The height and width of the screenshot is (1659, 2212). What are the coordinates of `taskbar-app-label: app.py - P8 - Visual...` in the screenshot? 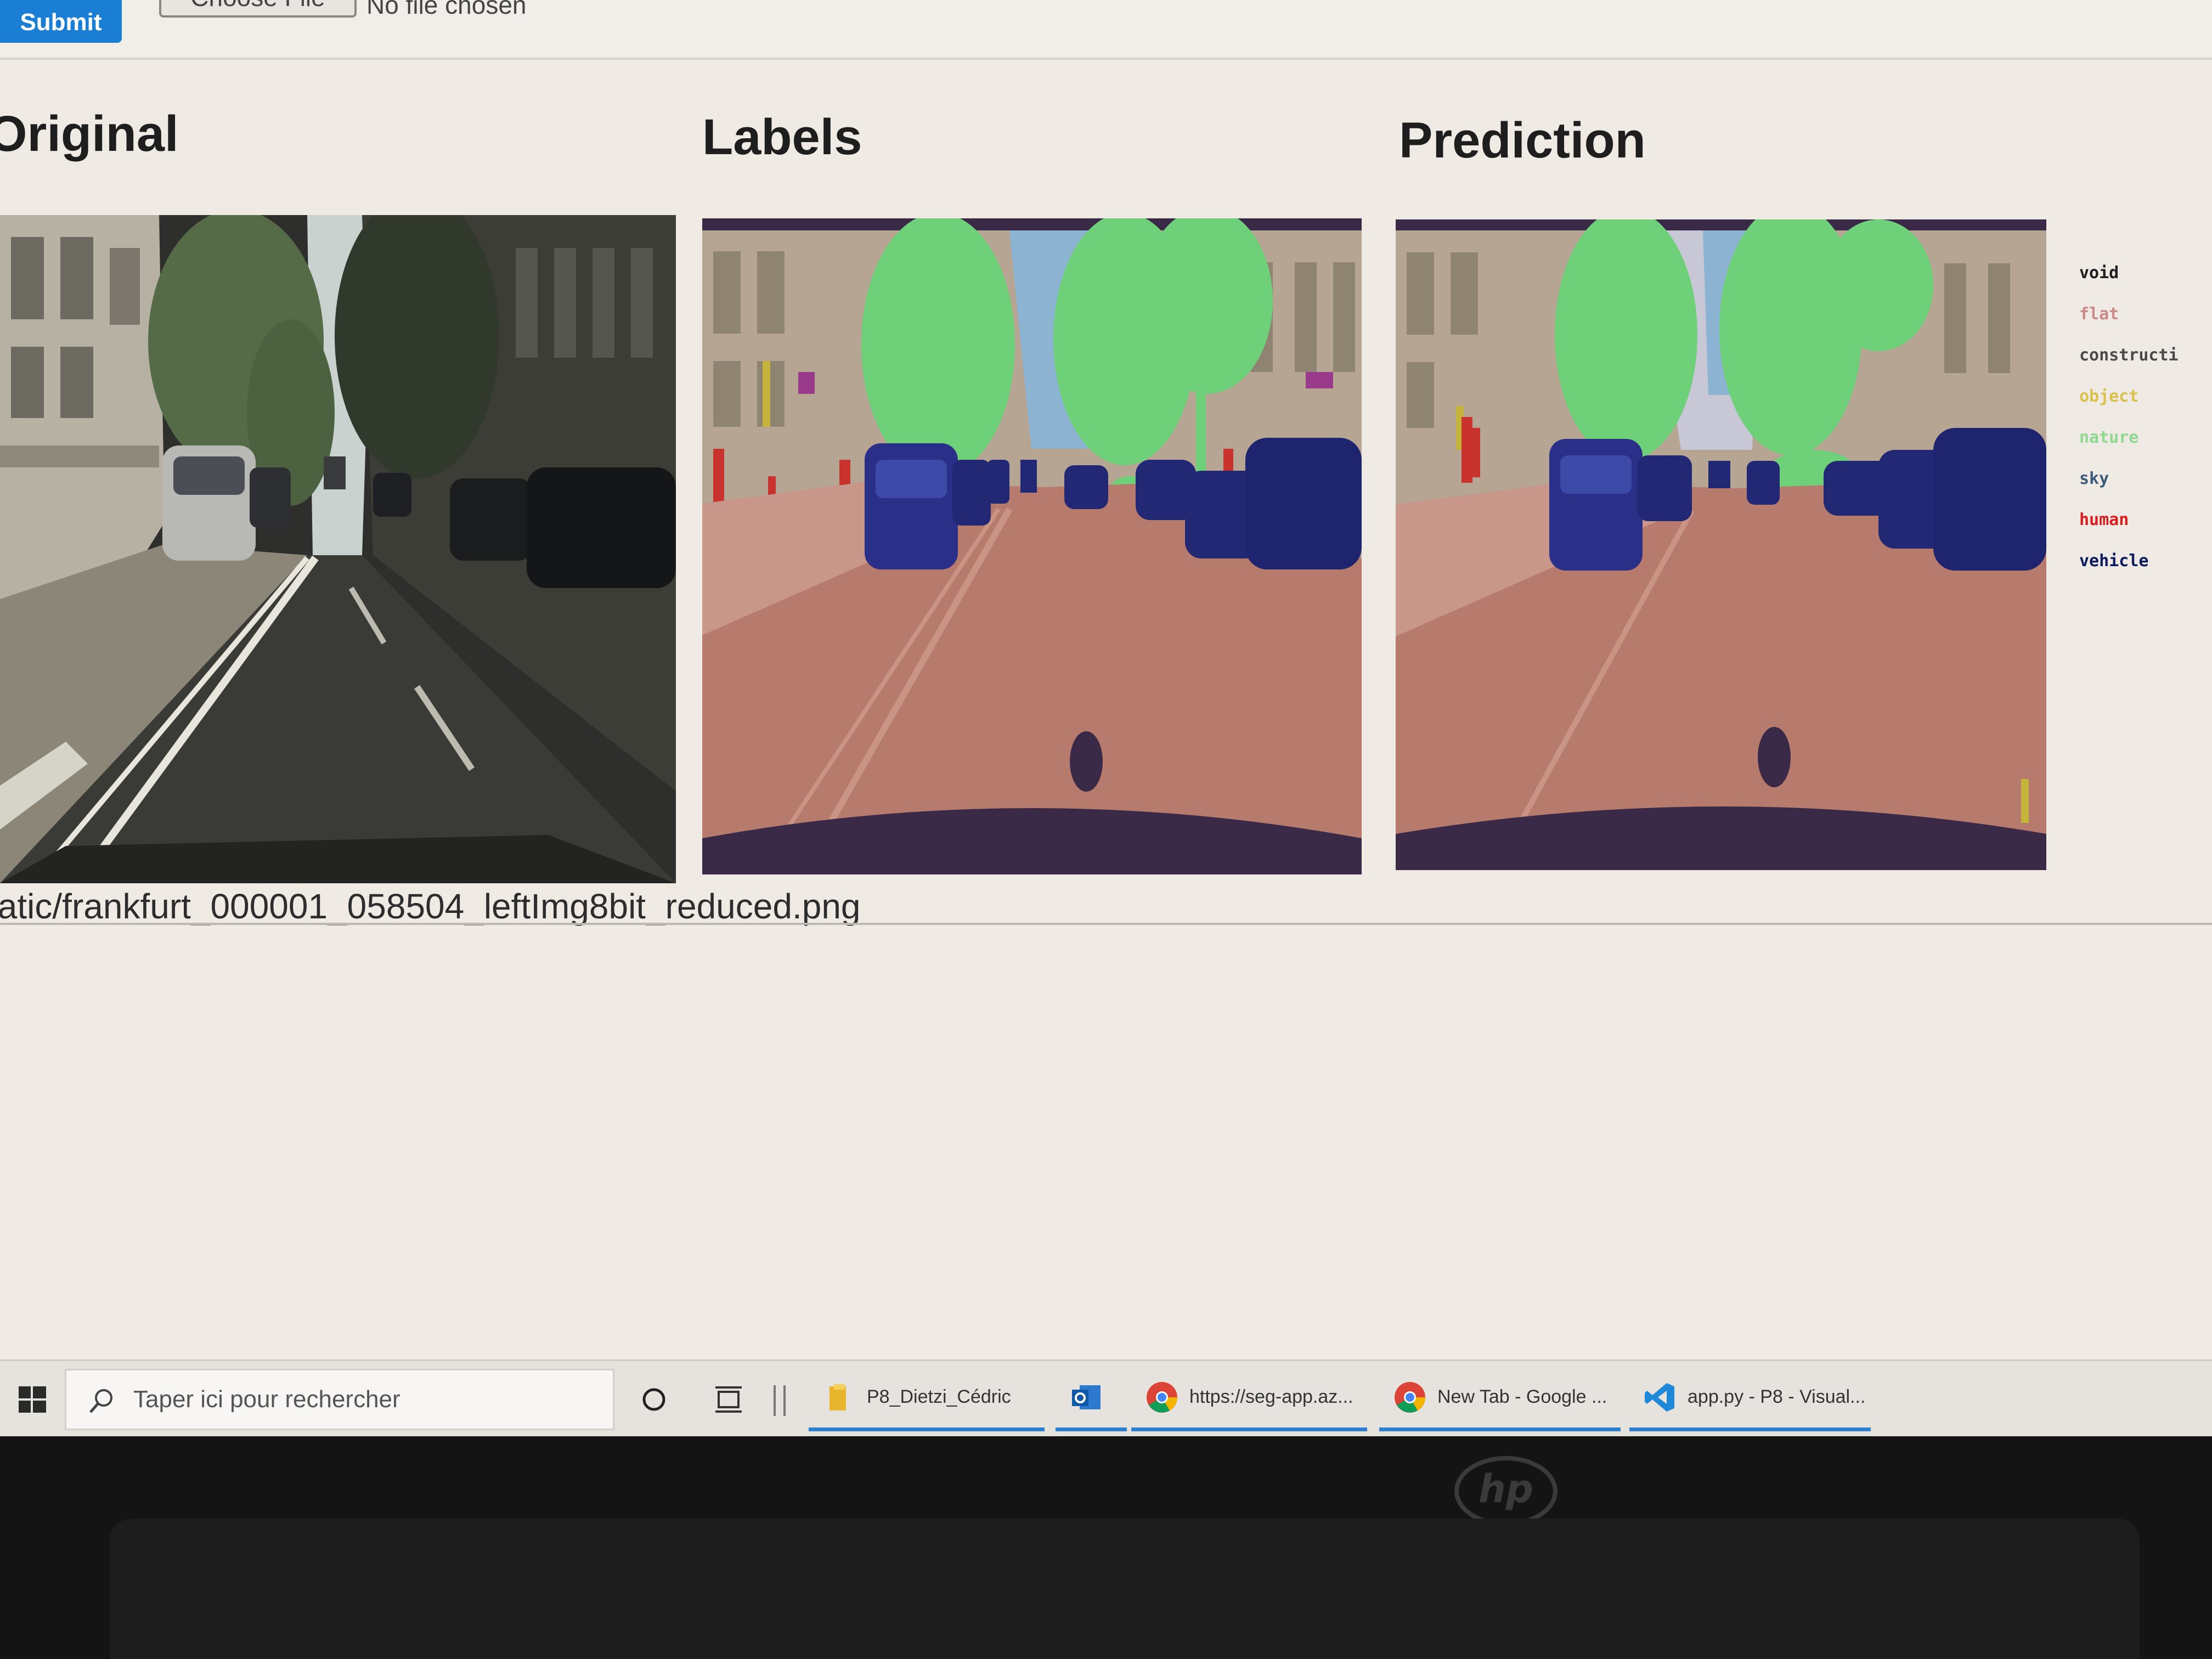 It's located at (1777, 1396).